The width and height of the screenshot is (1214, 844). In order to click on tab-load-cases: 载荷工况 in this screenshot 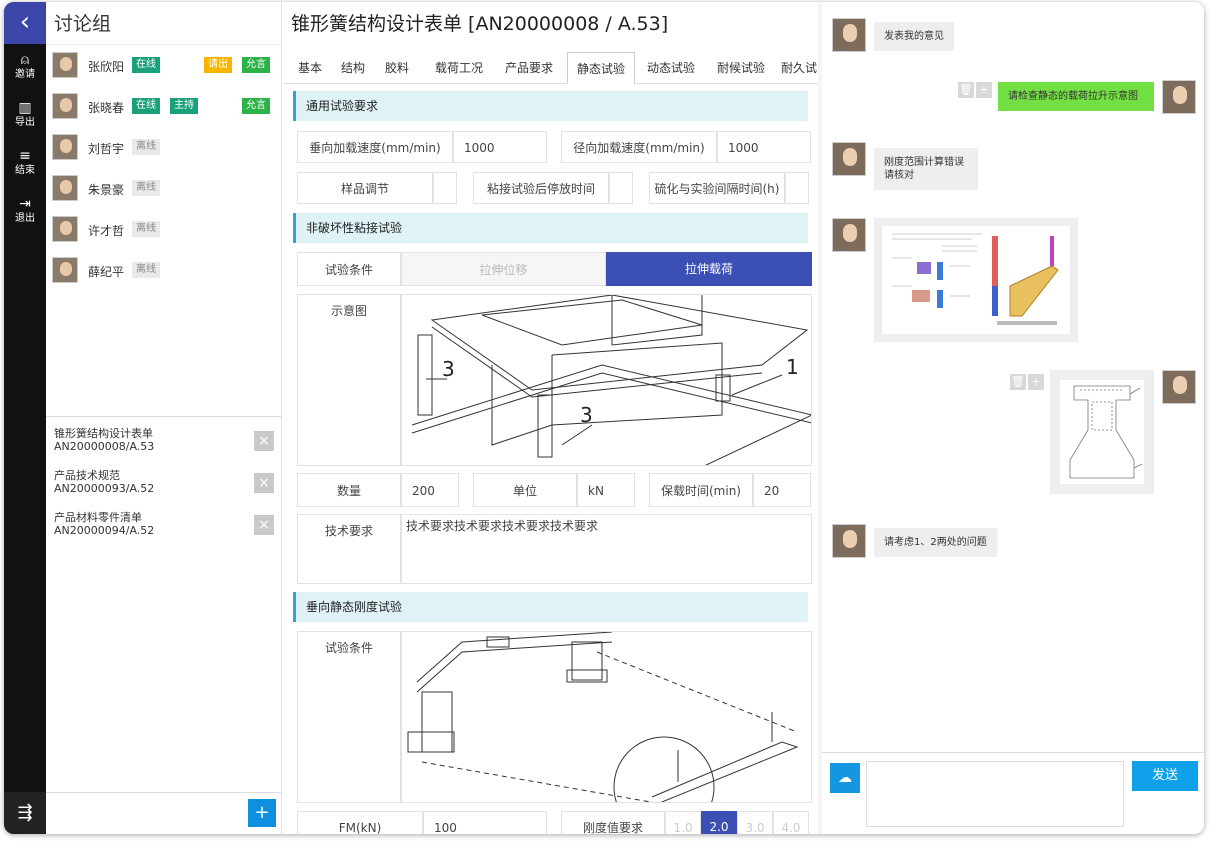, I will do `click(459, 68)`.